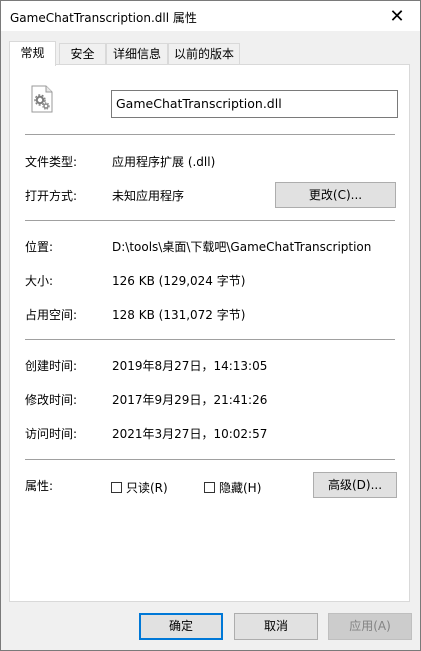 The height and width of the screenshot is (651, 421). I want to click on readonly-checkbox: 只读(R), so click(139, 487).